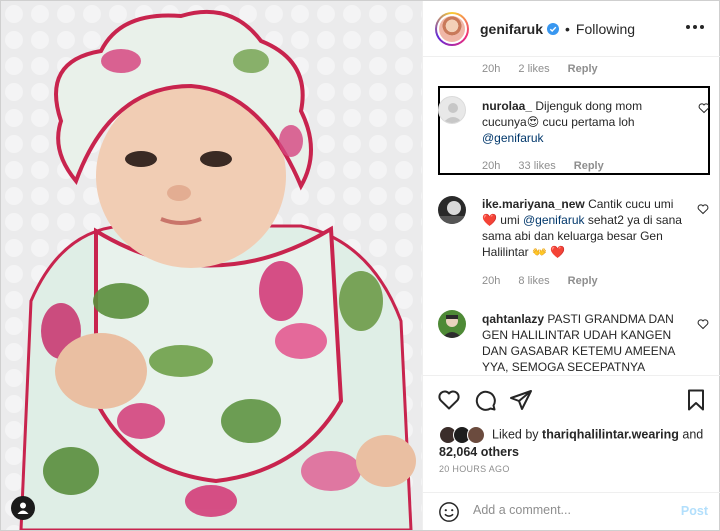 The height and width of the screenshot is (531, 720). Describe the element at coordinates (463, 435) in the screenshot. I see `liked-by-avatars` at that location.